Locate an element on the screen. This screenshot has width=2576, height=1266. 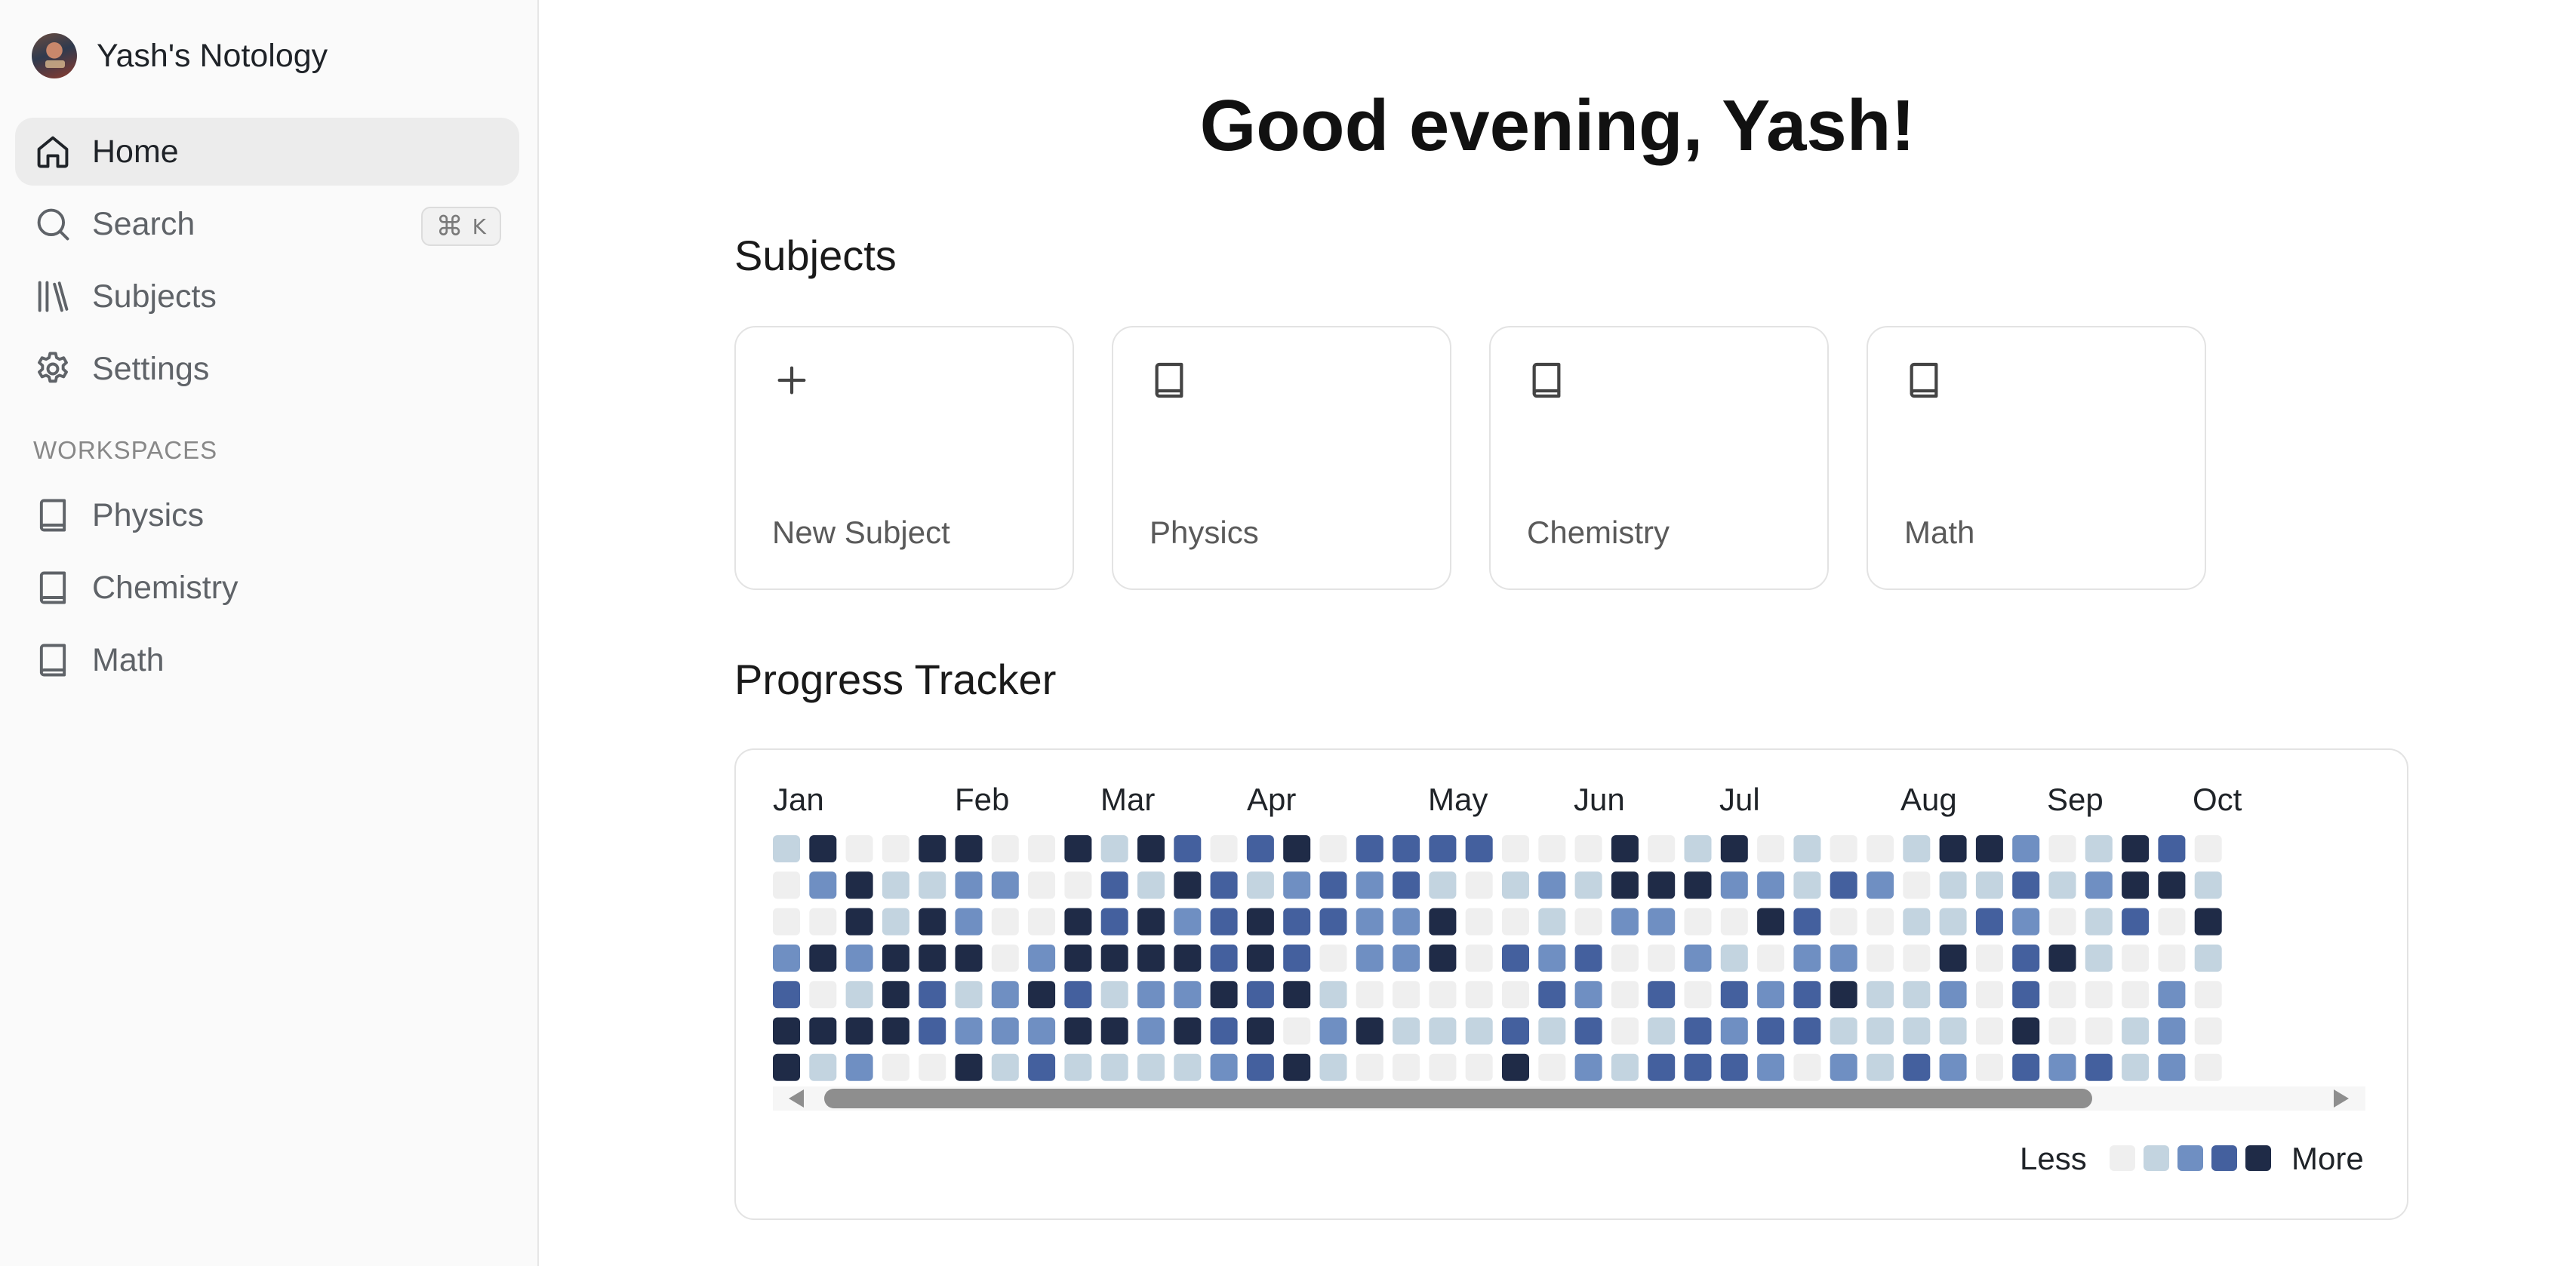
month-label: Jul is located at coordinates (1739, 799).